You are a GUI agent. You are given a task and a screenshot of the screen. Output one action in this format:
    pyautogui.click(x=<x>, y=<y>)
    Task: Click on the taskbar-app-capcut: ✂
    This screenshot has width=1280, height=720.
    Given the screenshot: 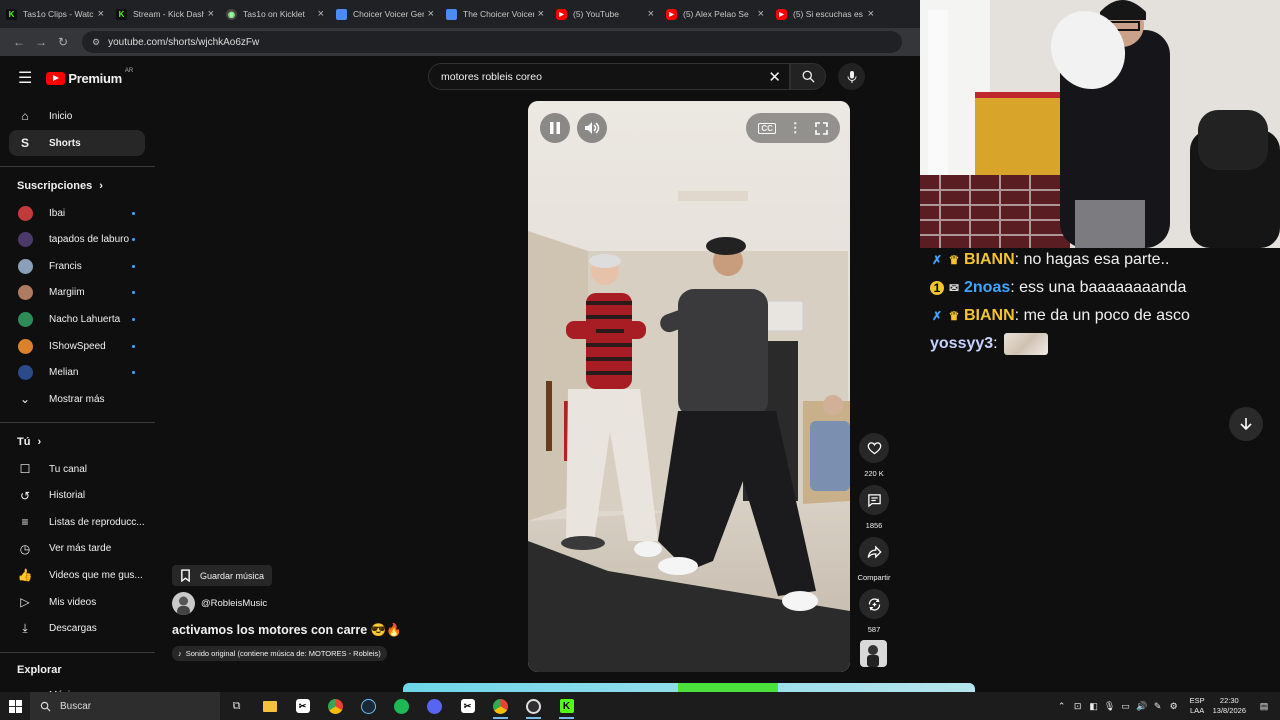 What is the action you would take?
    pyautogui.click(x=302, y=706)
    